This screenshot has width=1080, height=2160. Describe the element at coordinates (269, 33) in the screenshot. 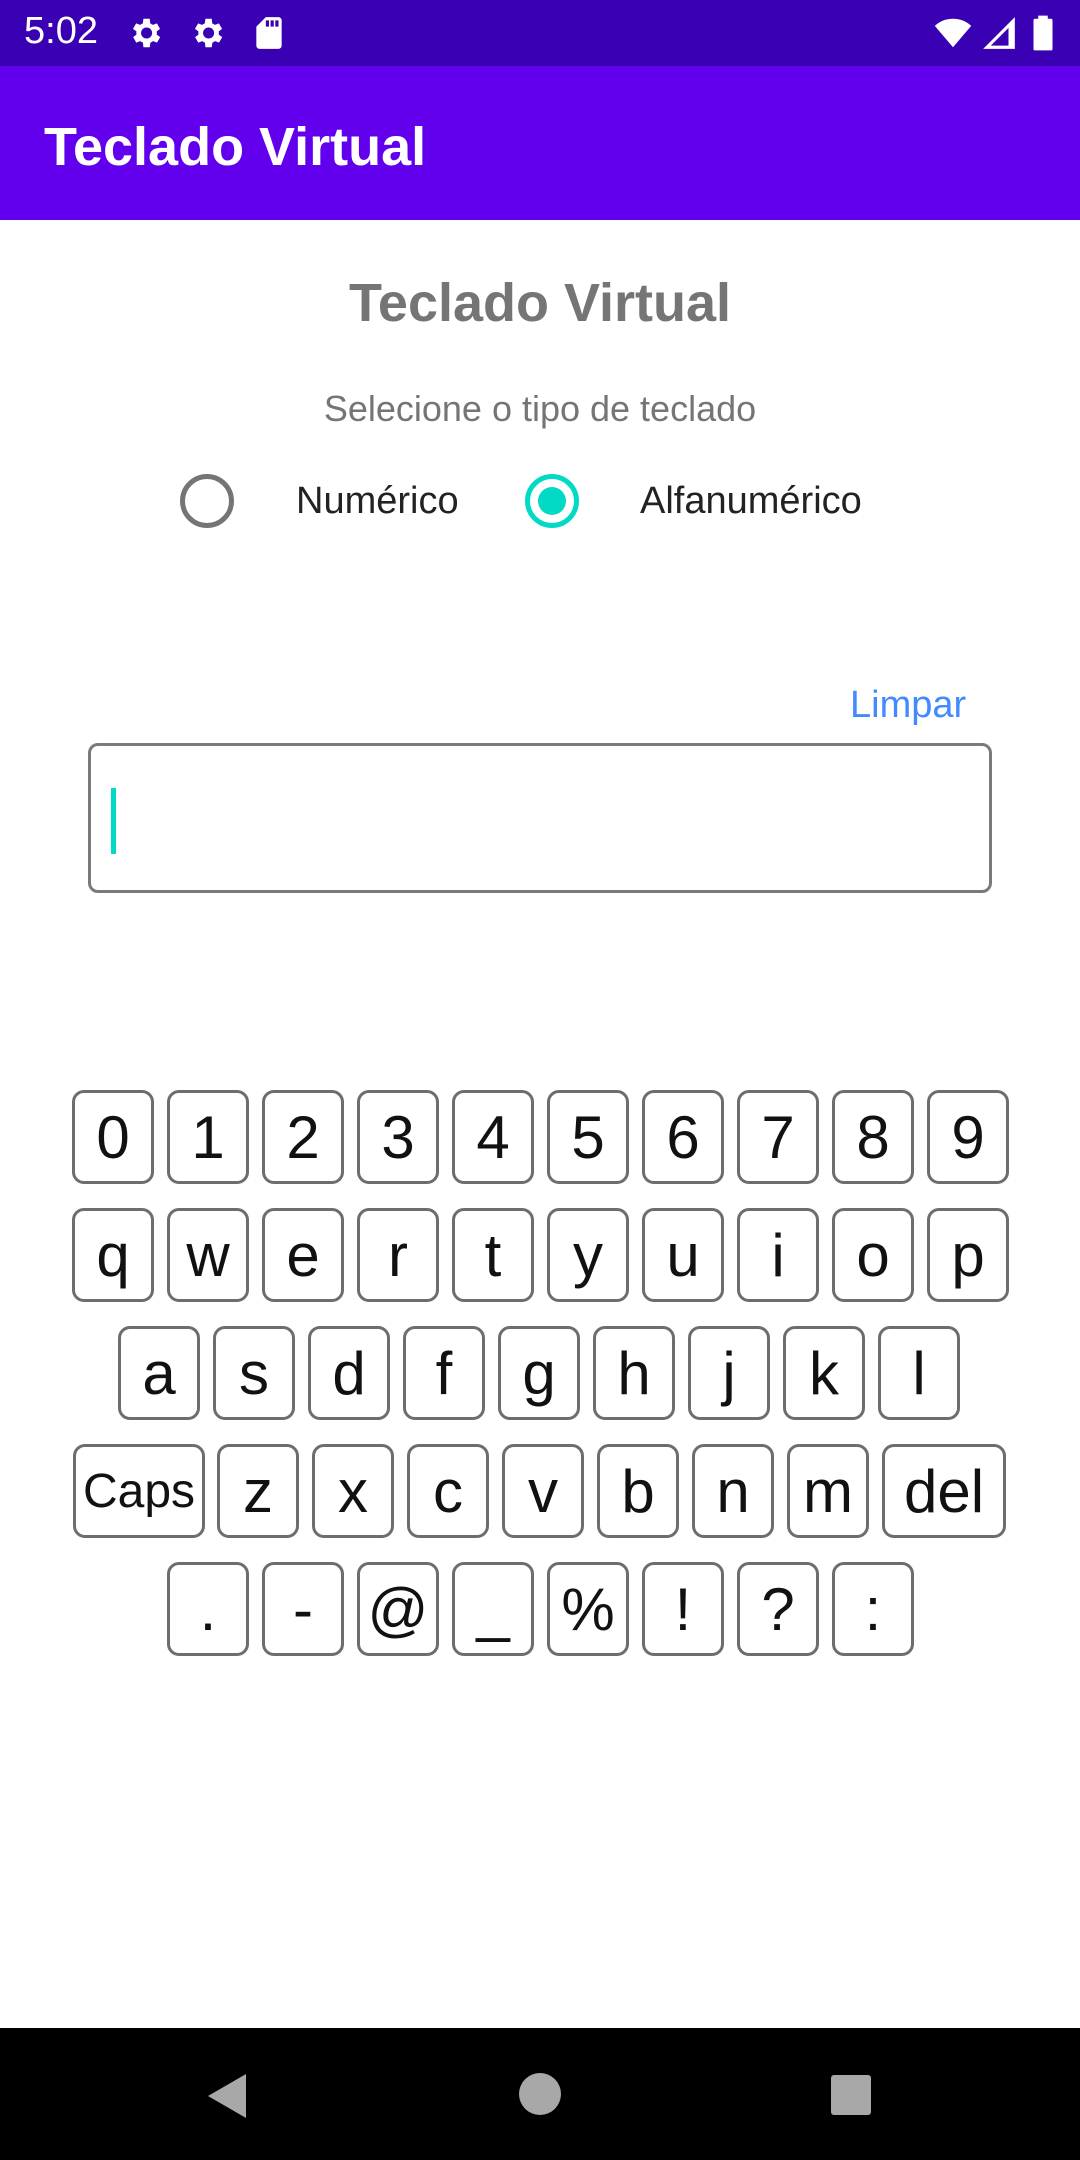

I see `sd-card-icon` at that location.